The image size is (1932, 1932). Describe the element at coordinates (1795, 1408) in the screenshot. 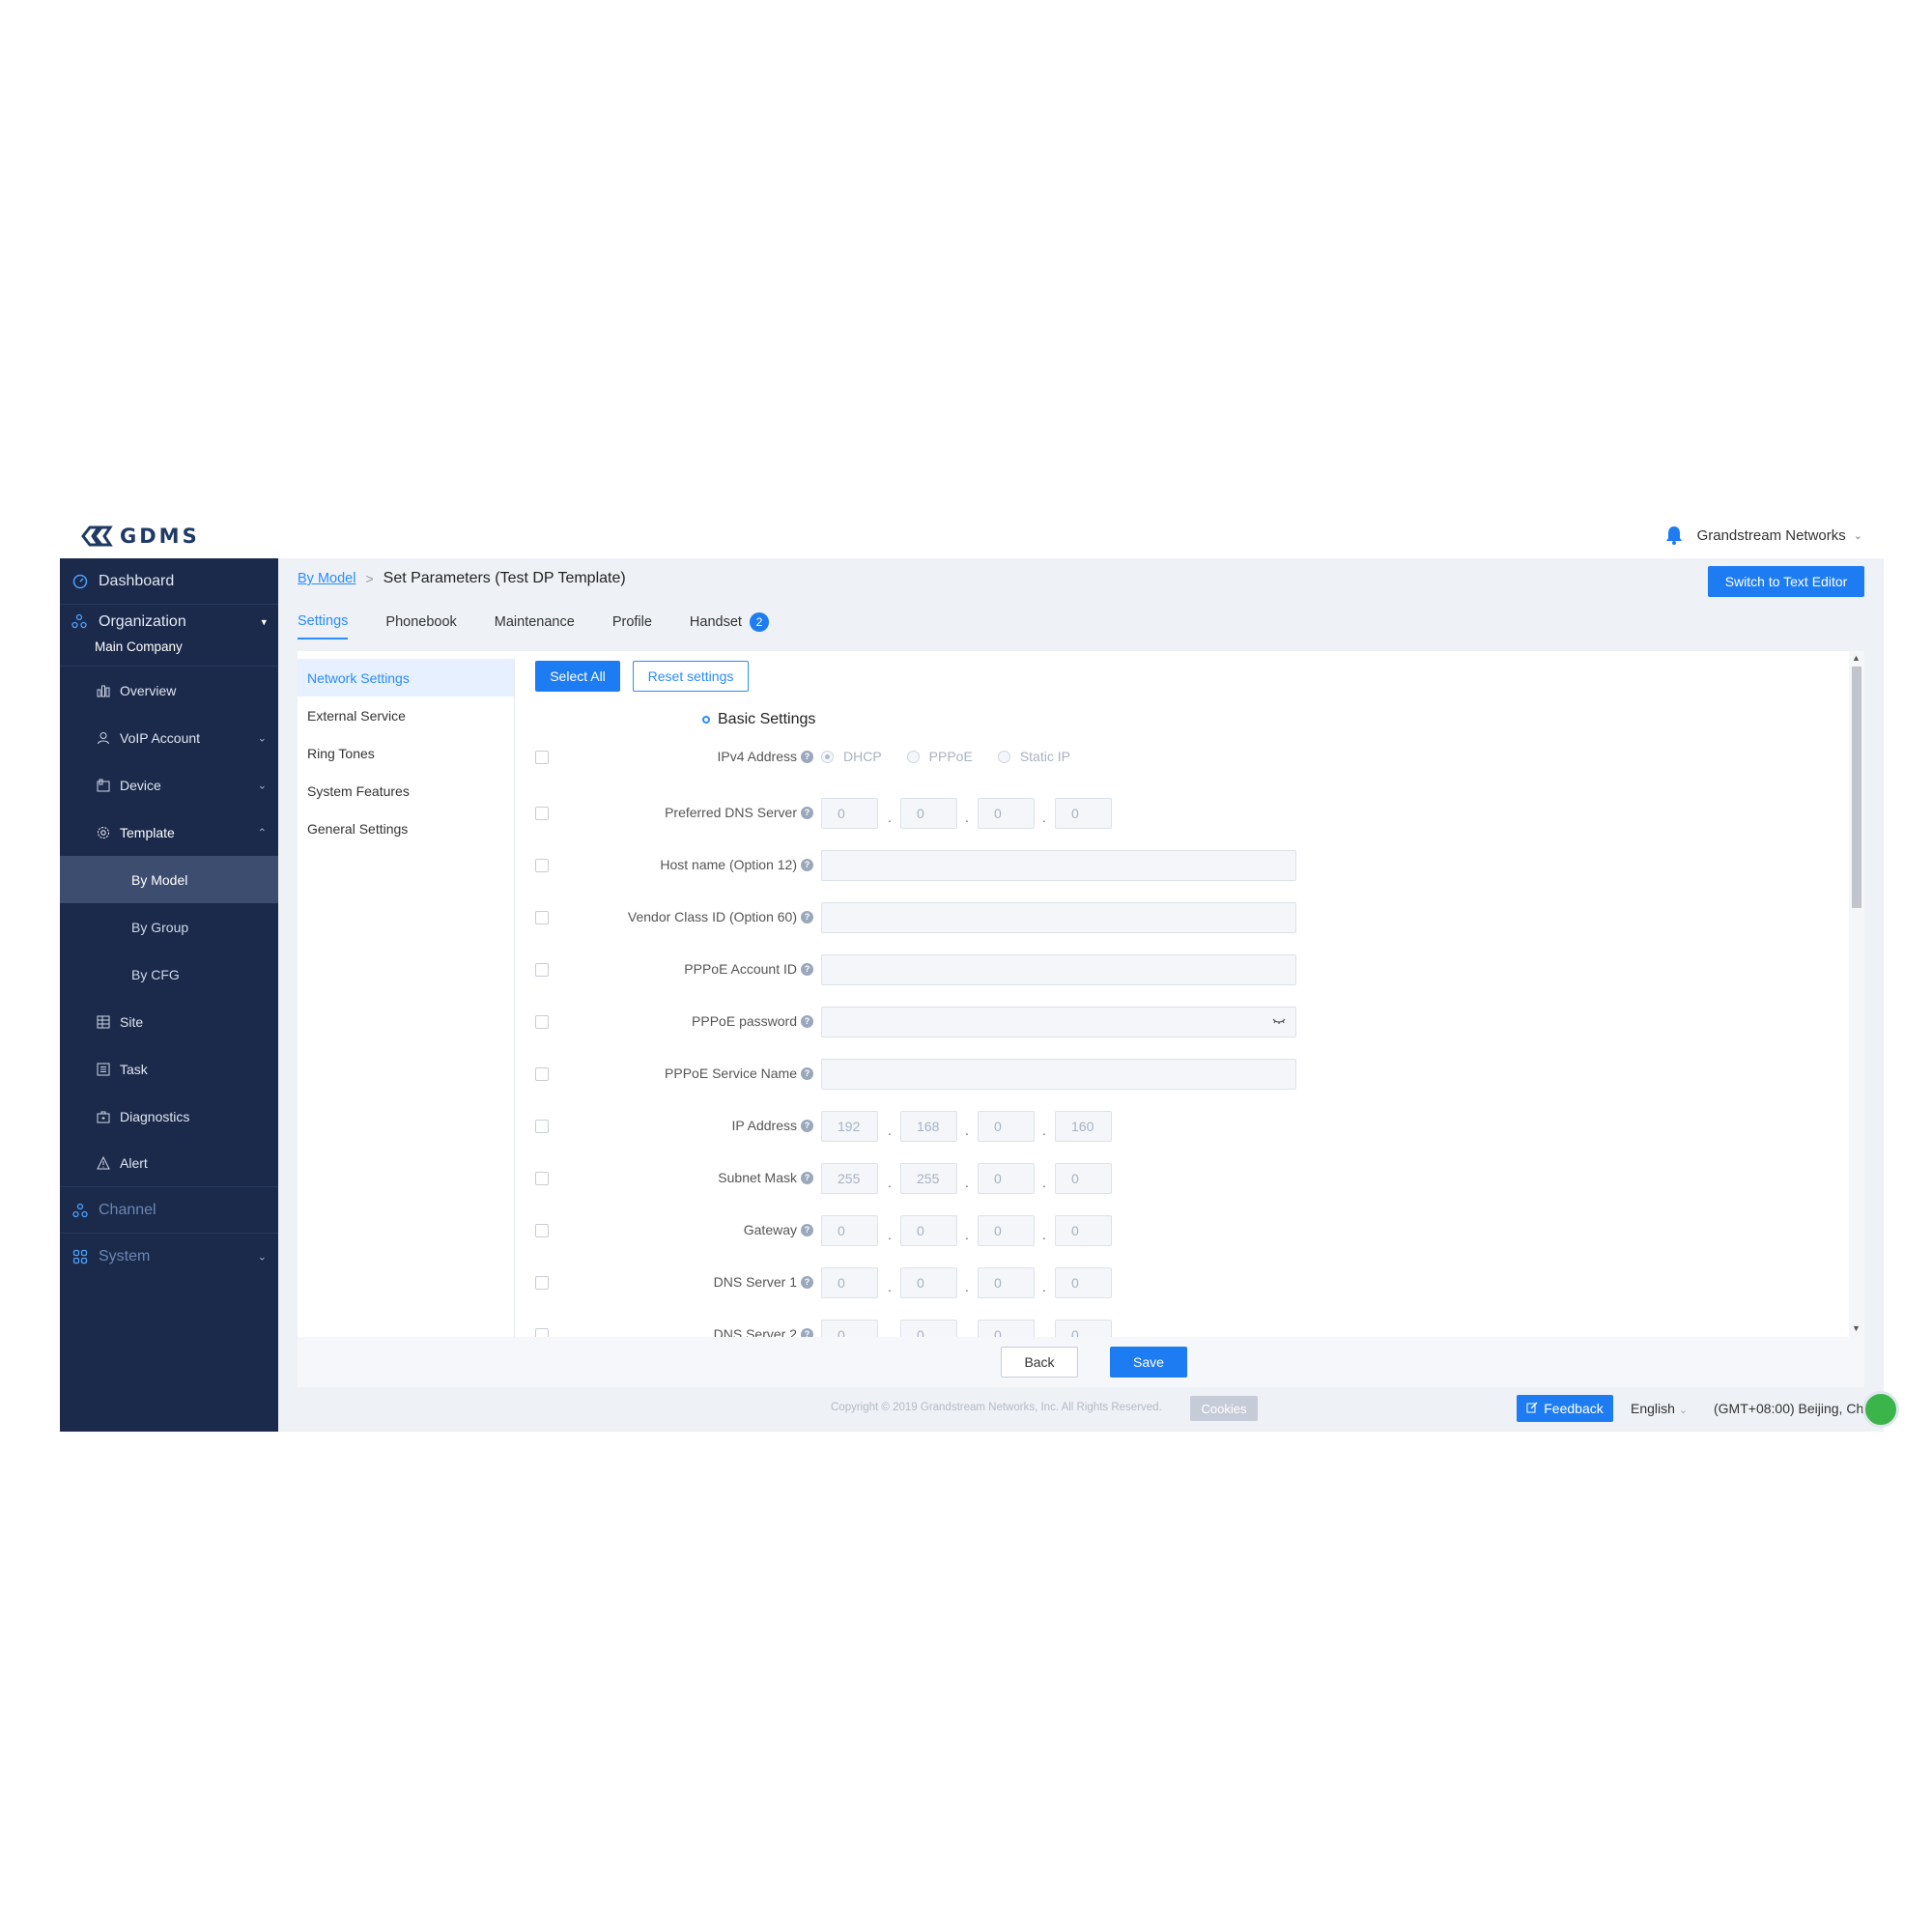

I see `timezone-select: (GMT+08:00) Beijing, Ch ⌄` at that location.